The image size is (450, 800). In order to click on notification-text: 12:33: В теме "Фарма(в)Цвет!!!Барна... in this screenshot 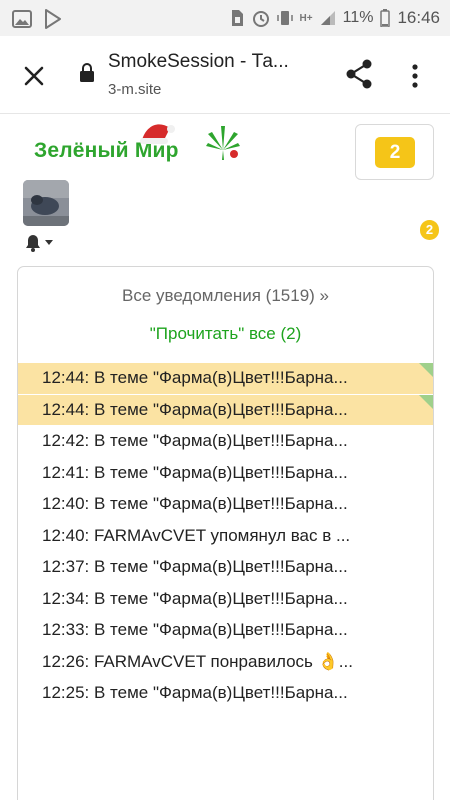, I will do `click(195, 629)`.